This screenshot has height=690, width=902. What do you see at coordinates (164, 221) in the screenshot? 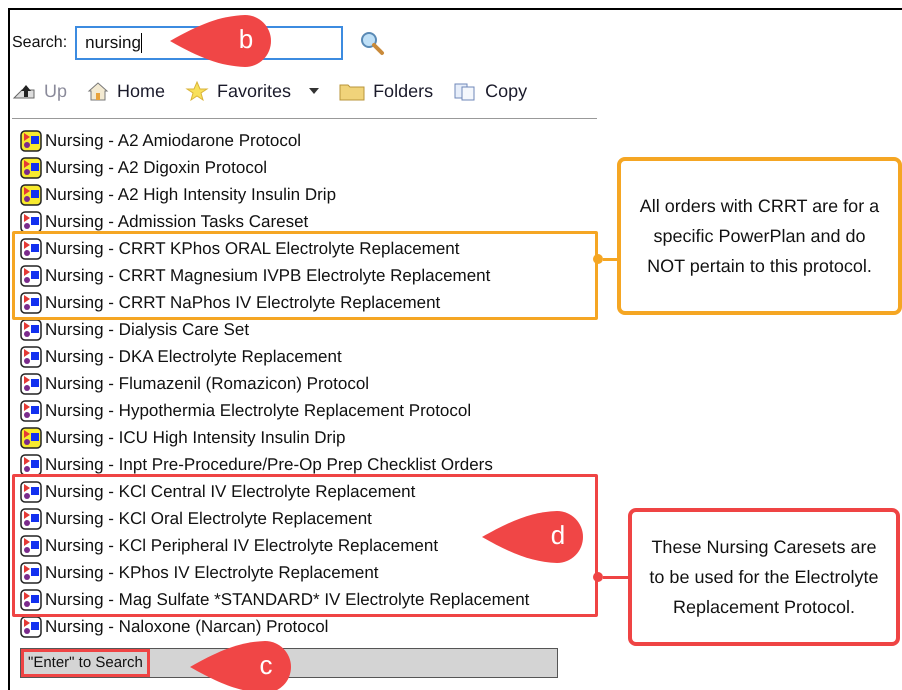
I see `list-item: Nursing - Admission Tasks Careset` at bounding box center [164, 221].